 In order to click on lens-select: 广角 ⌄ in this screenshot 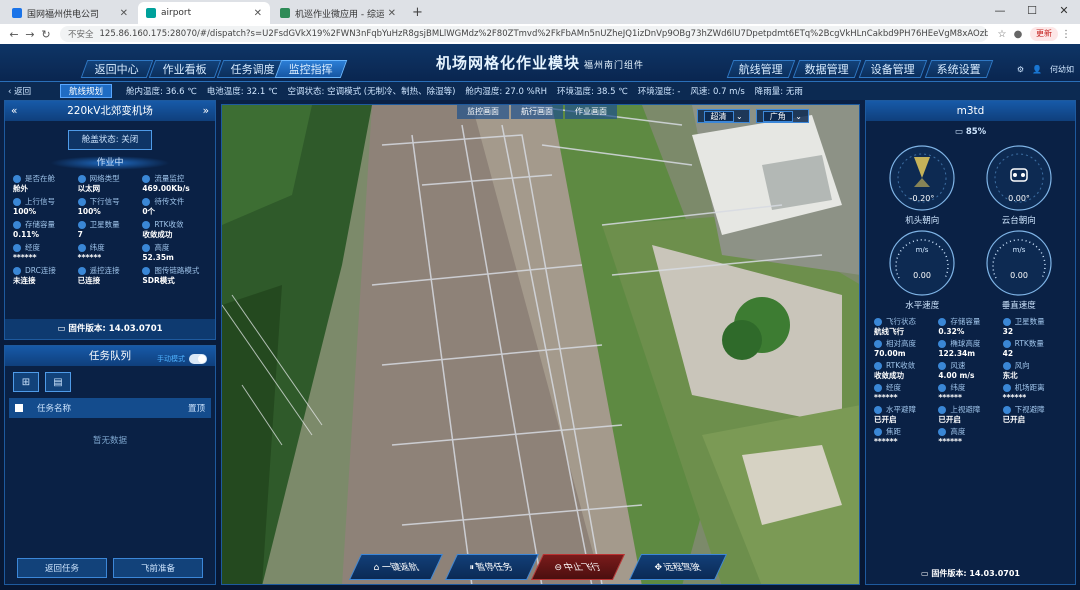, I will do `click(782, 116)`.